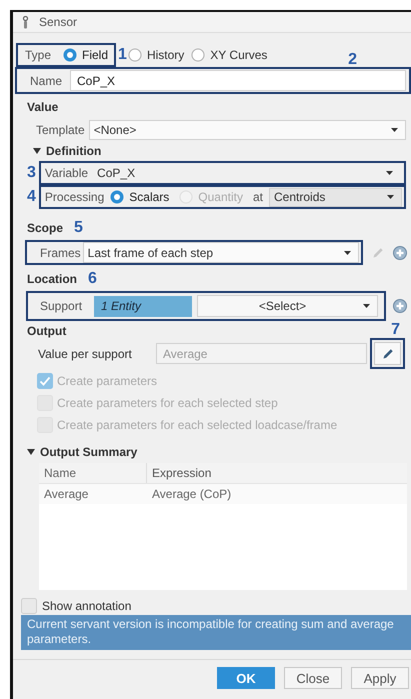 Image resolution: width=411 pixels, height=699 pixels. I want to click on field-label: Processing, so click(74, 197).